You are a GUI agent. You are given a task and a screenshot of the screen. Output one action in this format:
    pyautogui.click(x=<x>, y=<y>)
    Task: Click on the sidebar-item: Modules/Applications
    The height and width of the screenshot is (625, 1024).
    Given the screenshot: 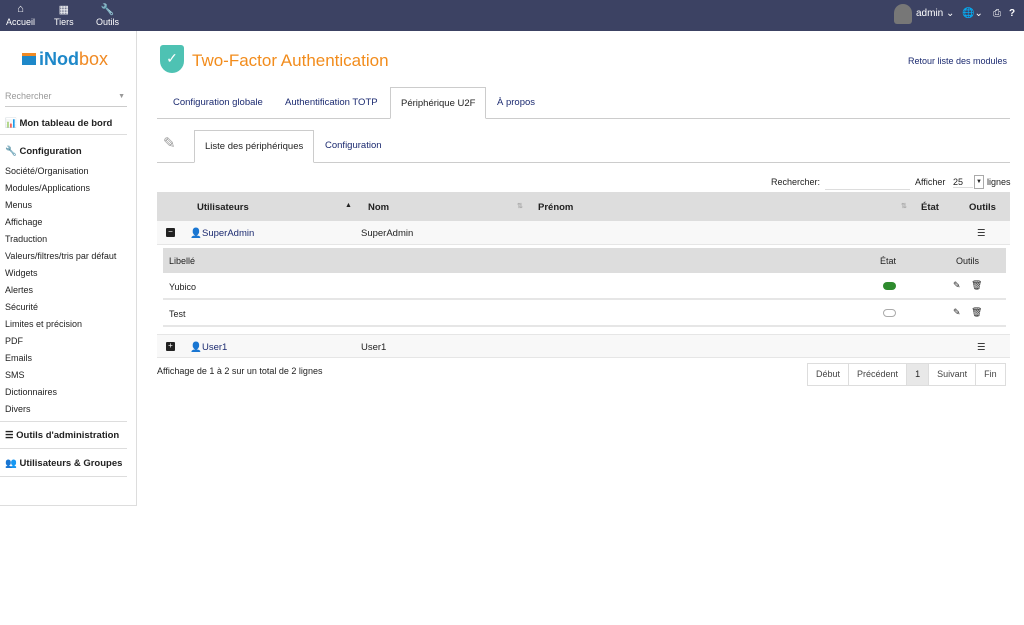 What is the action you would take?
    pyautogui.click(x=47, y=188)
    